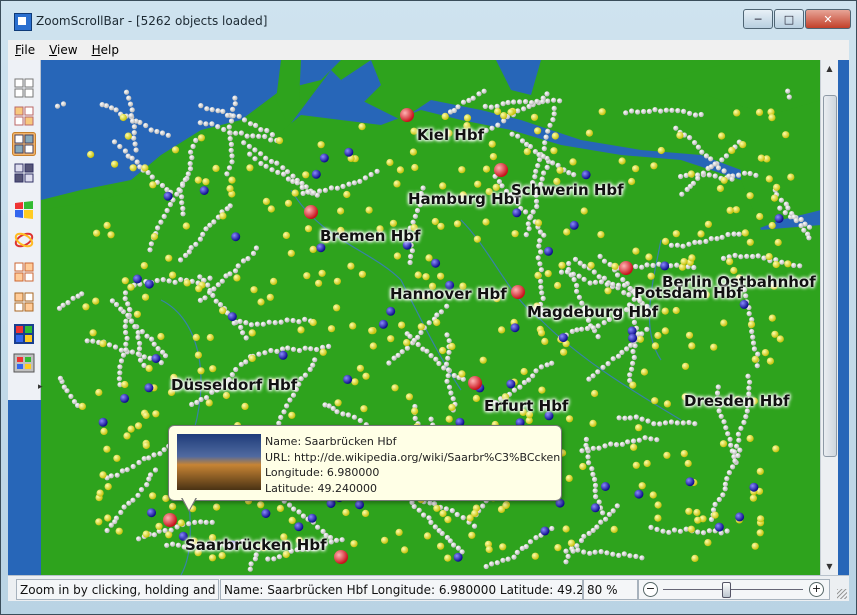 This screenshot has width=857, height=615. I want to click on zoom-in-button: +, so click(816, 589).